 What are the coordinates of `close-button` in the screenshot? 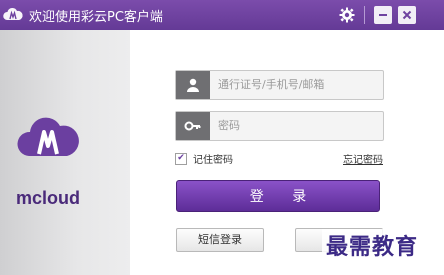 It's located at (407, 15).